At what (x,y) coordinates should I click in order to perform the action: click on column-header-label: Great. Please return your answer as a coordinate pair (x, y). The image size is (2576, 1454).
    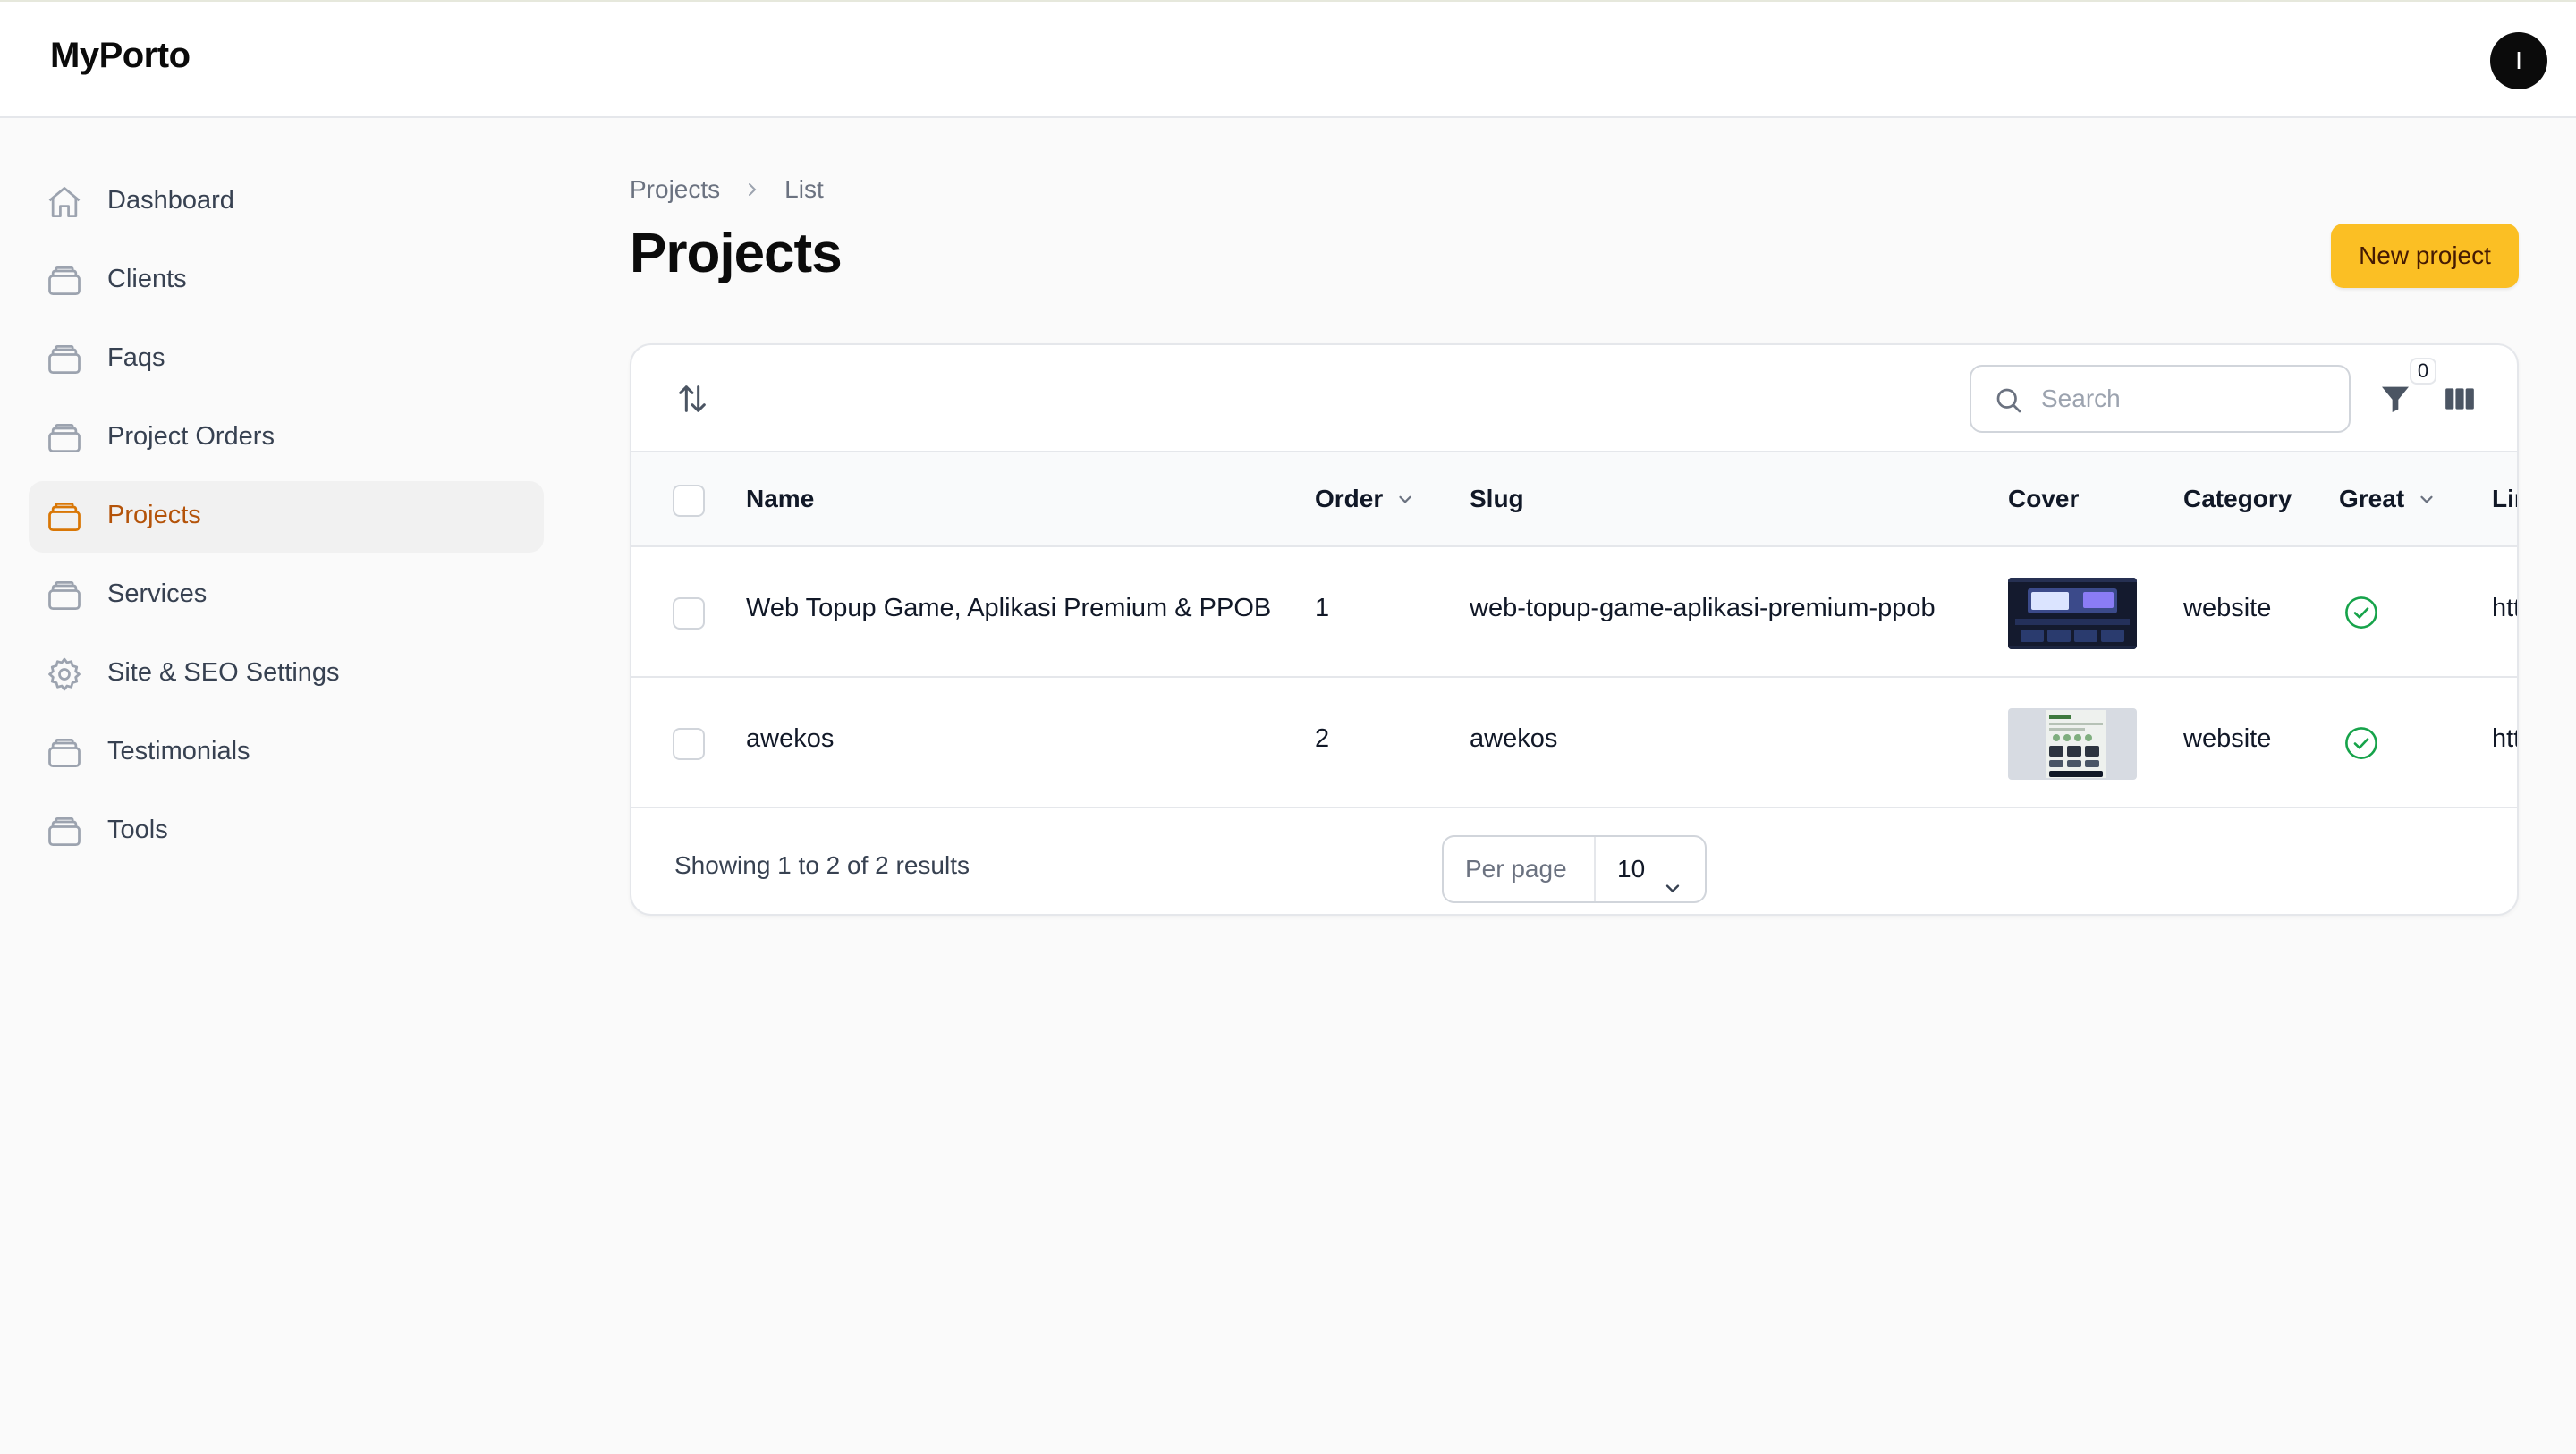
    Looking at the image, I should click on (2372, 499).